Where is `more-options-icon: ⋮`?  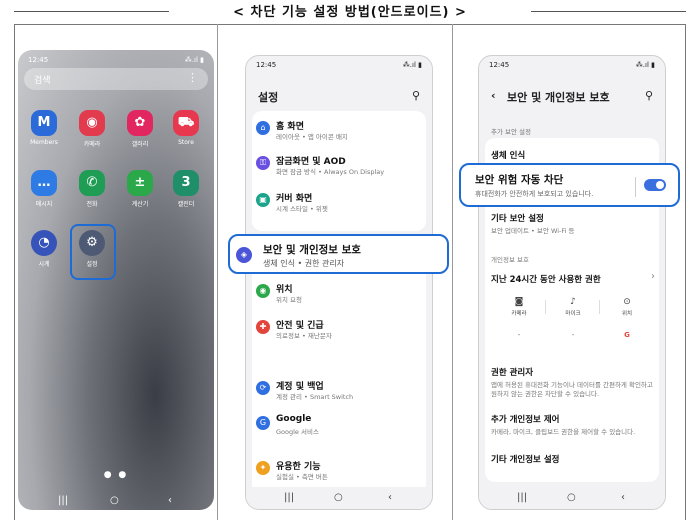
more-options-icon: ⋮ is located at coordinates (192, 77).